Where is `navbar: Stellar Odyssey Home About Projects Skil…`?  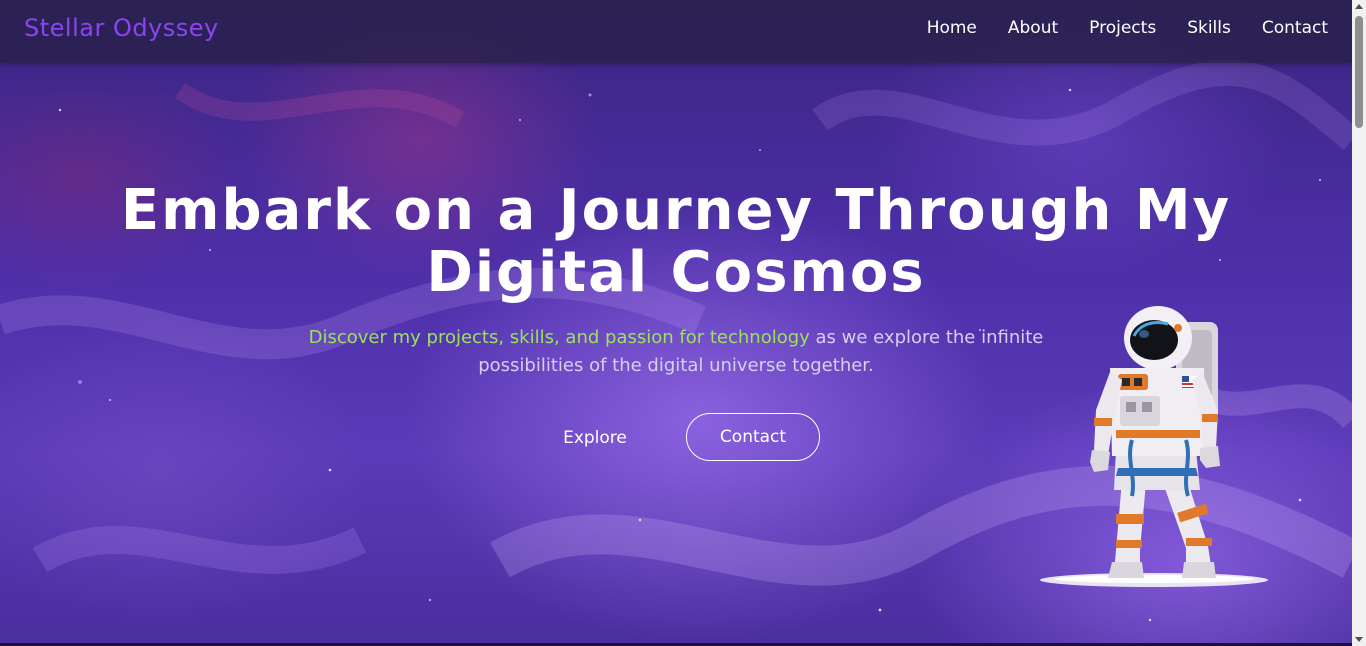
navbar: Stellar Odyssey Home About Projects Skil… is located at coordinates (676, 31).